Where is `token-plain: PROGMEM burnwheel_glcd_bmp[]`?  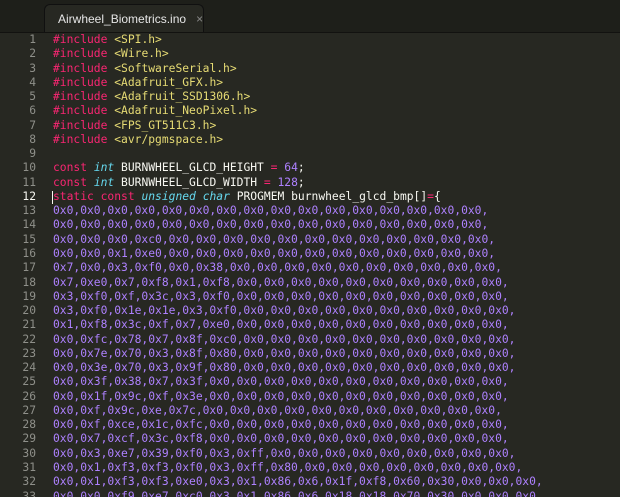
token-plain: PROGMEM burnwheel_glcd_bmp[] is located at coordinates (328, 196).